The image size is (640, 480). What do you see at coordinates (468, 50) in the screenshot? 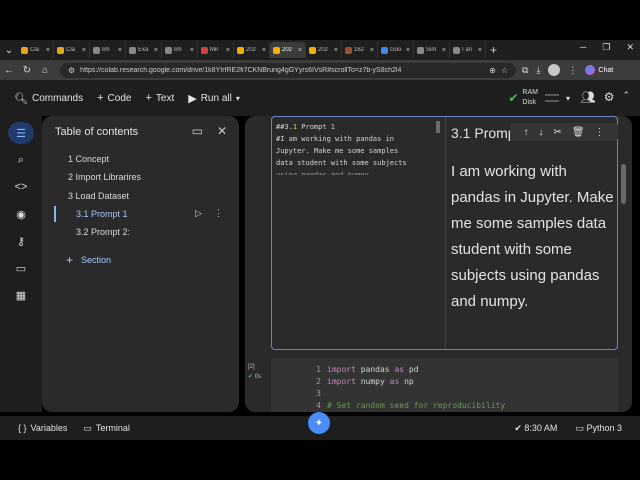
I see `browser-tab: I an ×` at bounding box center [468, 50].